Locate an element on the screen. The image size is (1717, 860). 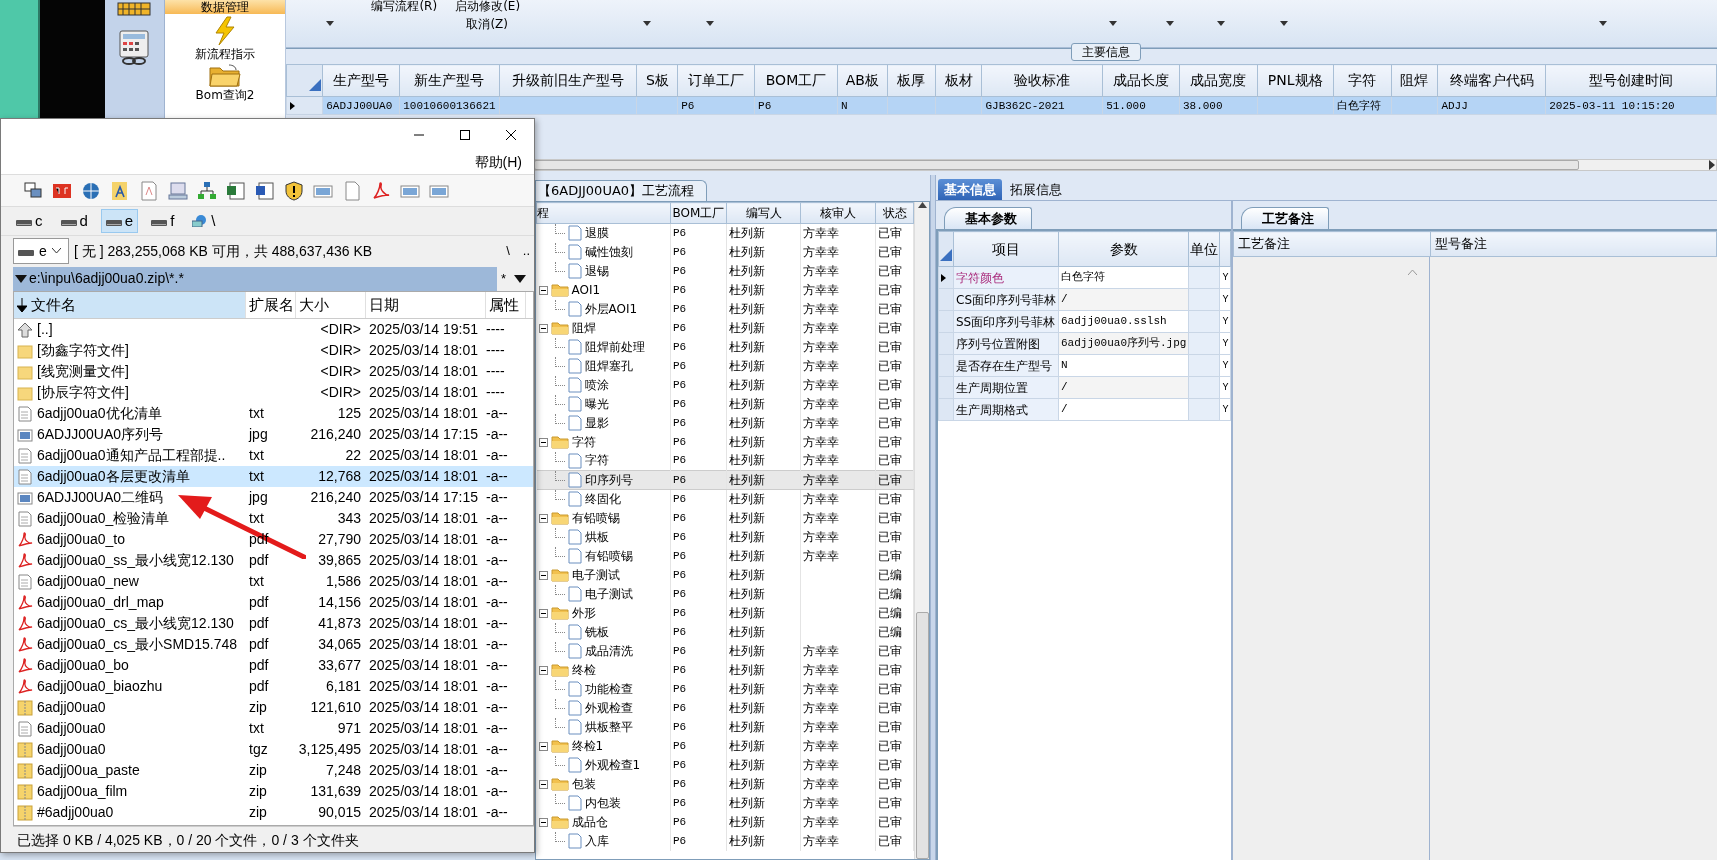
tree-item-label: 电子测试 is located at coordinates (608, 594).